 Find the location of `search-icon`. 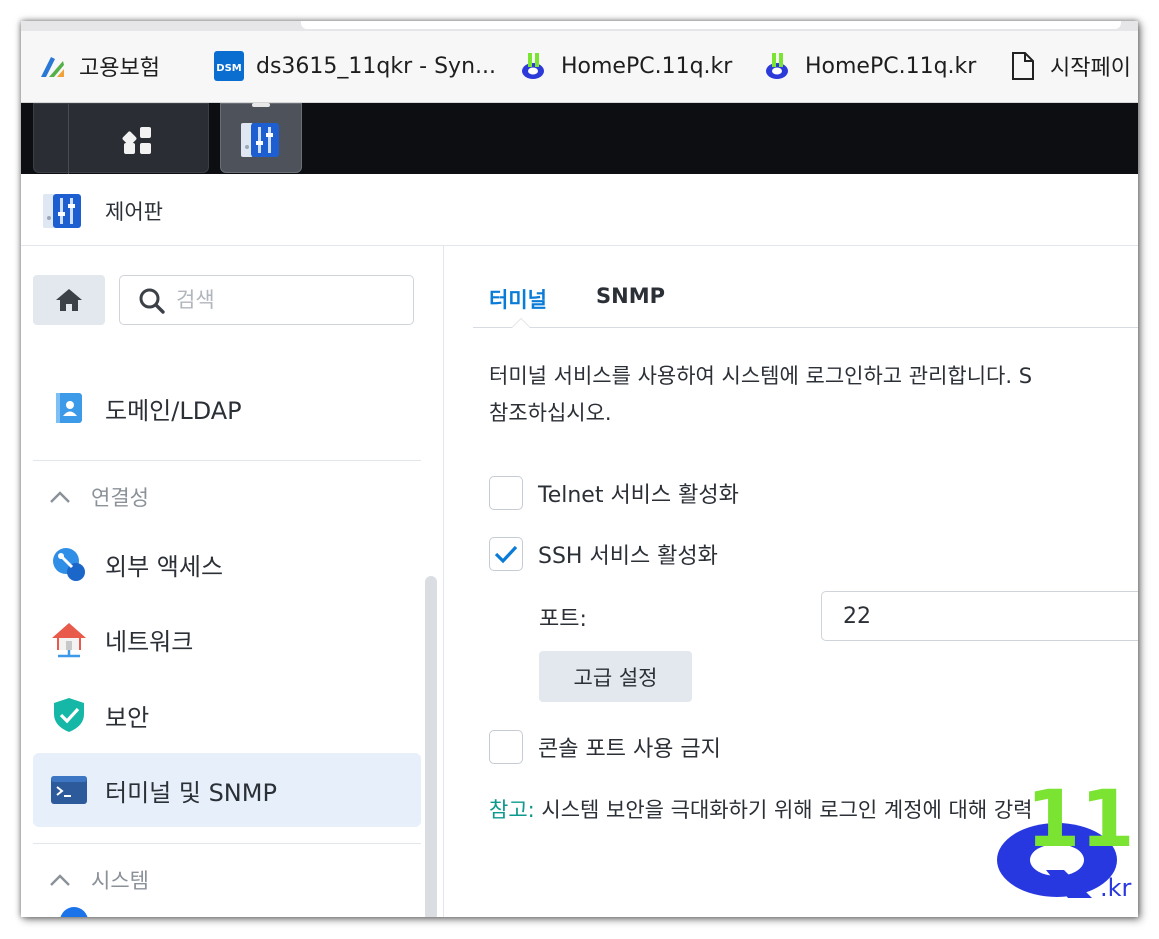

search-icon is located at coordinates (152, 301).